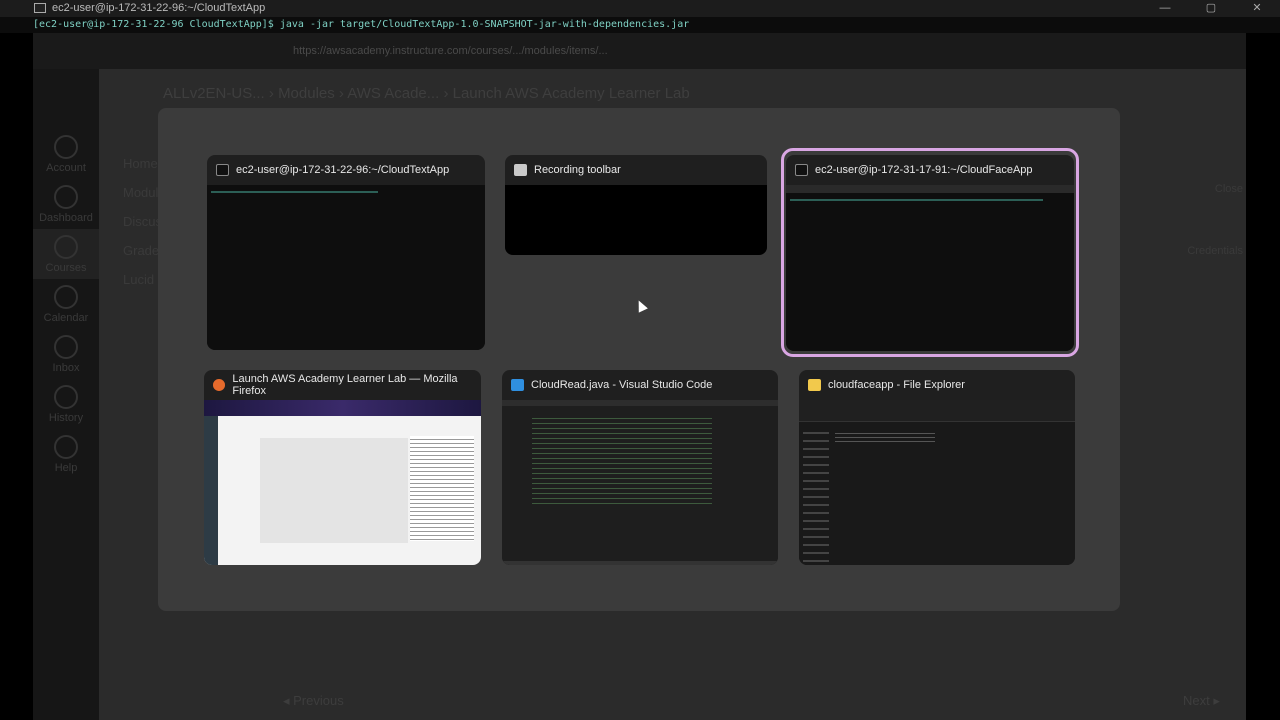 The height and width of the screenshot is (720, 1280). Describe the element at coordinates (1165, 8) in the screenshot. I see `minimize-button: —` at that location.